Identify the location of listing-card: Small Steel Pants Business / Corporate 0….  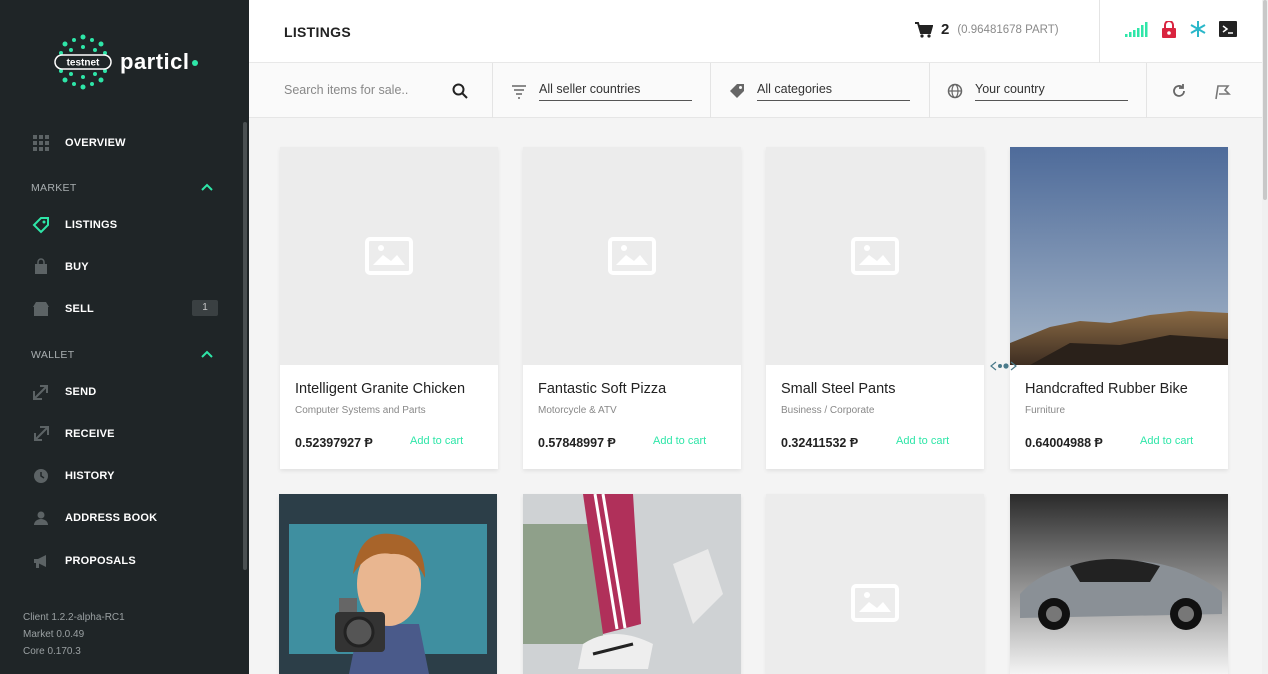
(875, 308).